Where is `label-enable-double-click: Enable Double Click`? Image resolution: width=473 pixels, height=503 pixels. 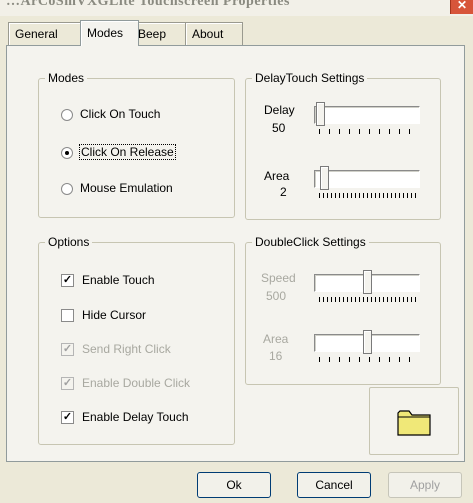
label-enable-double-click: Enable Double Click is located at coordinates (136, 383).